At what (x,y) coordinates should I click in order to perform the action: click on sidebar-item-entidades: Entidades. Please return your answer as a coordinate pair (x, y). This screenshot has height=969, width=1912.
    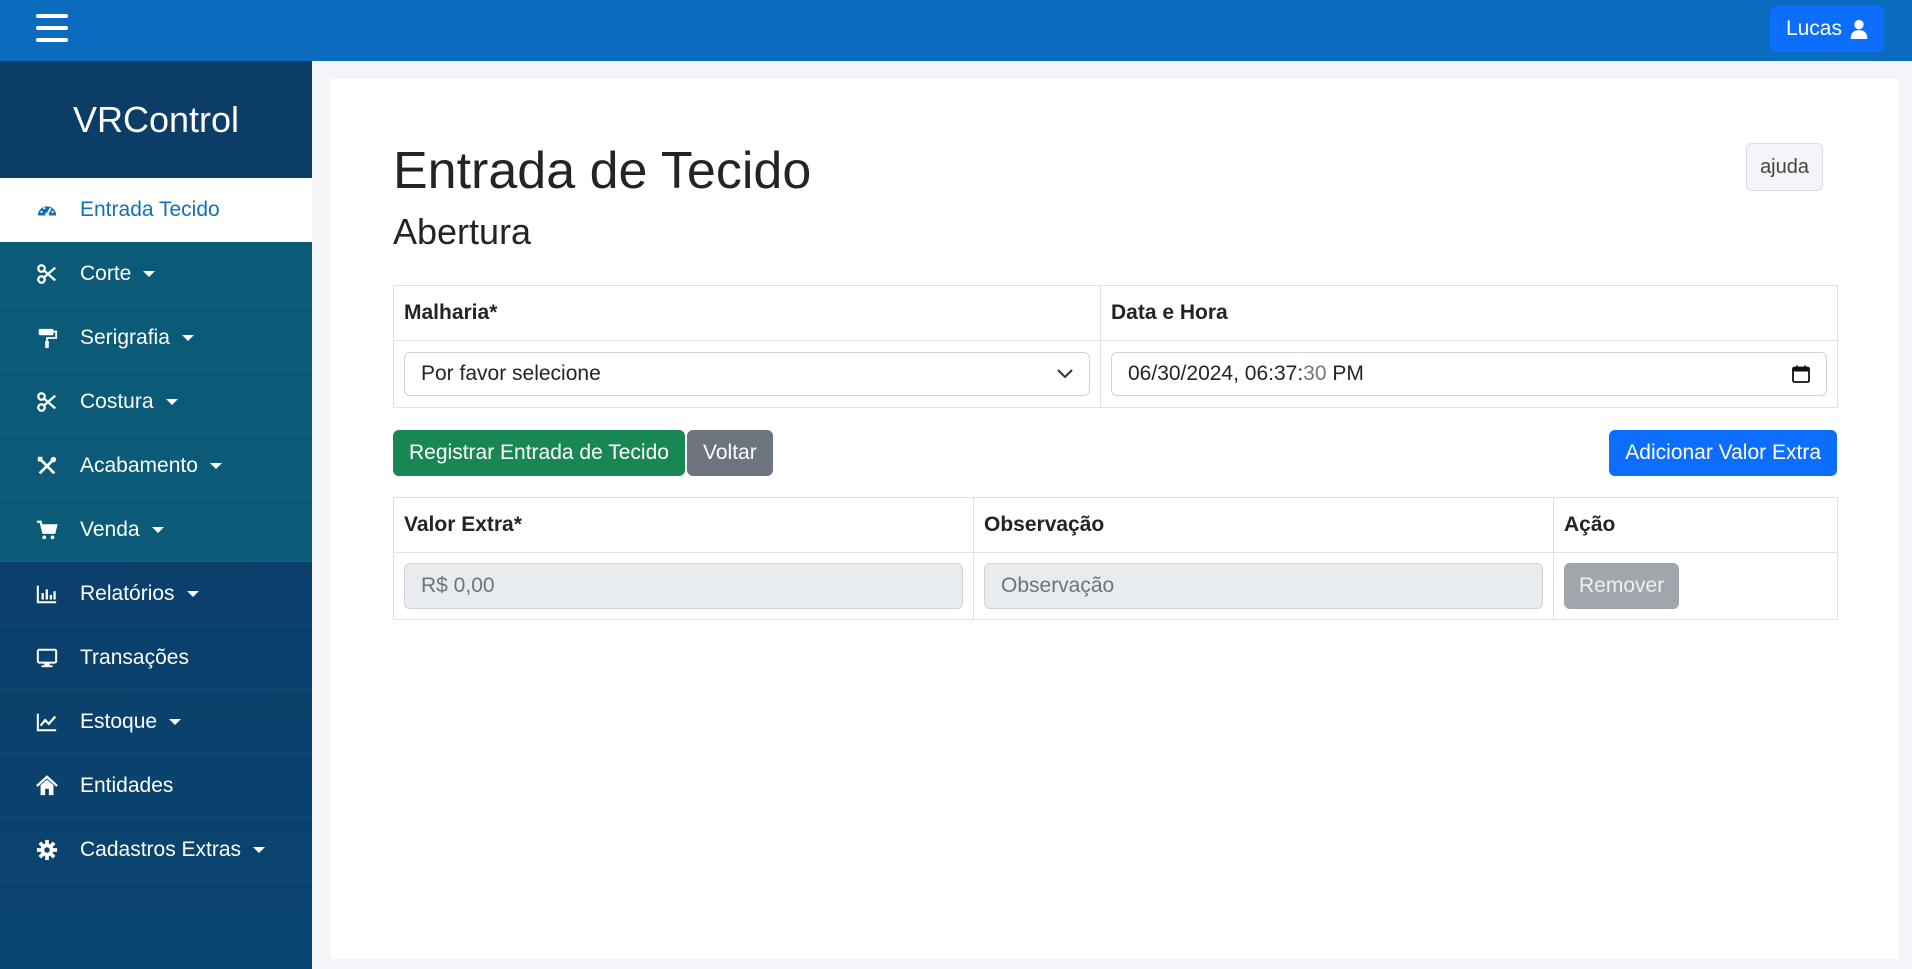
    Looking at the image, I should click on (156, 786).